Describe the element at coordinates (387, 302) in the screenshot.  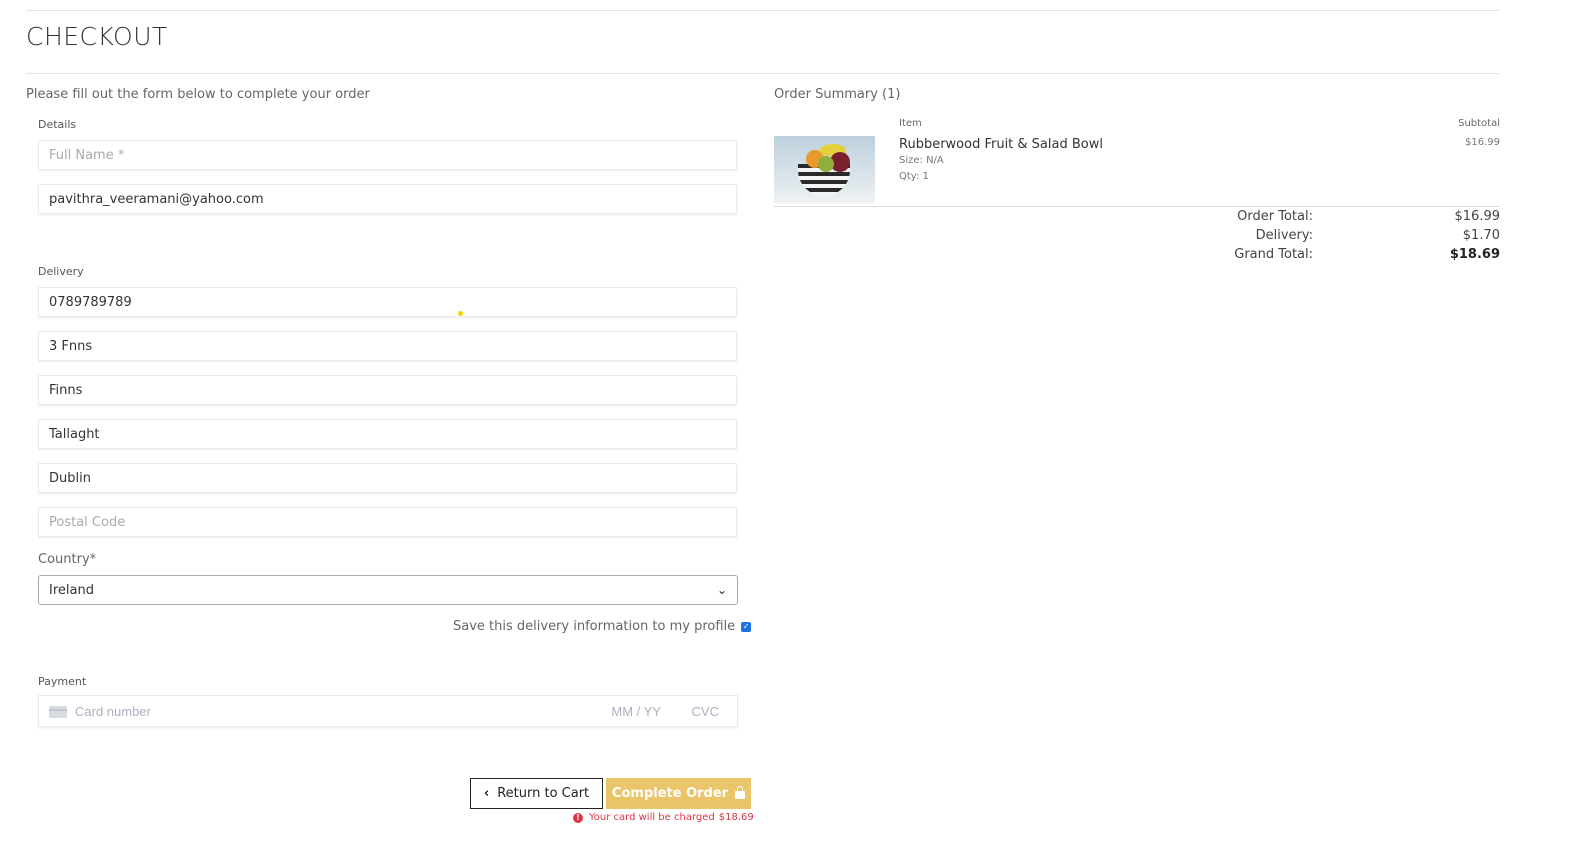
I see `phone-input` at that location.